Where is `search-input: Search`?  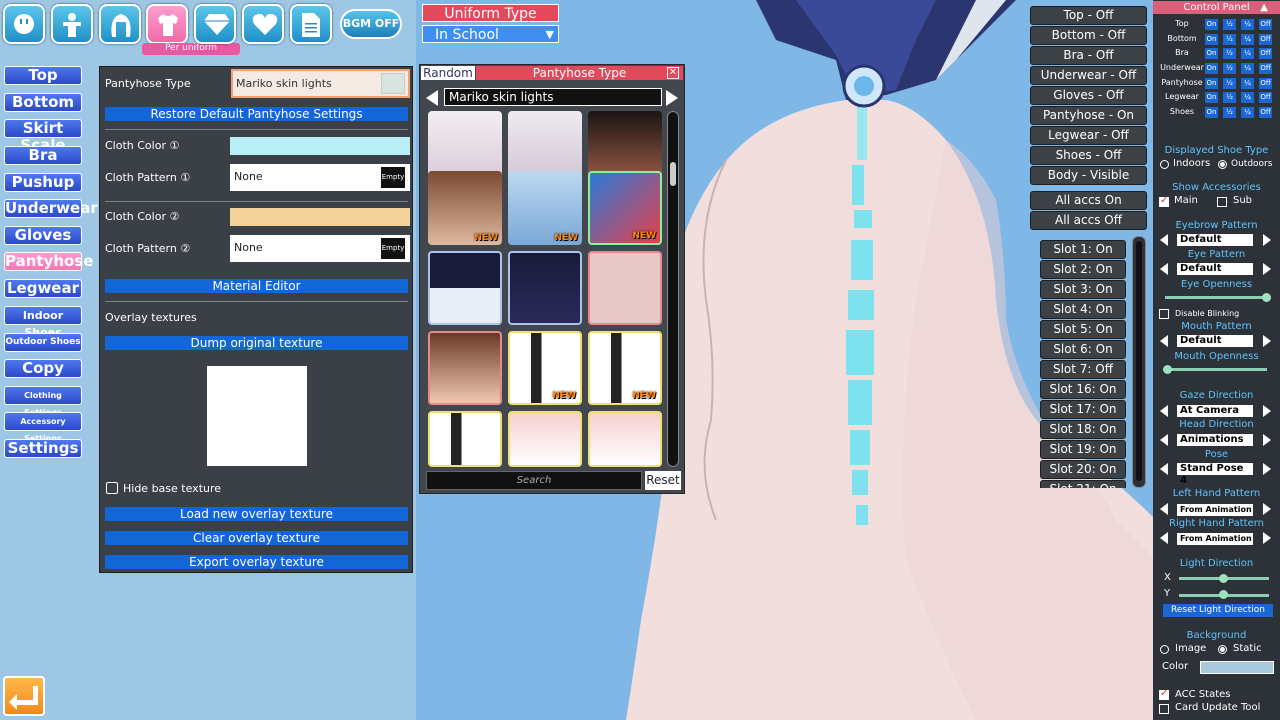
search-input: Search is located at coordinates (534, 480).